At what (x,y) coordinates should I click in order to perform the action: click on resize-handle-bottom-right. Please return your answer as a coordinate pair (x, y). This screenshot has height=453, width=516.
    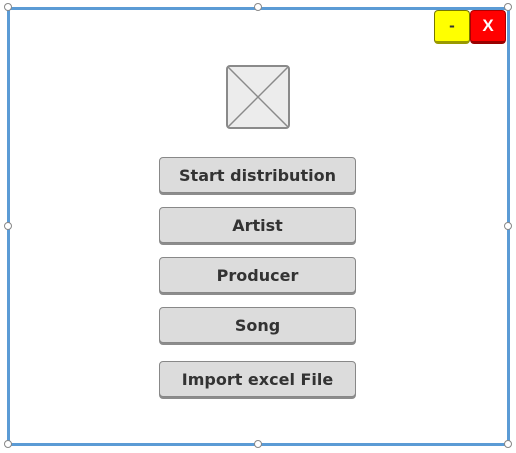
    Looking at the image, I should click on (508, 444).